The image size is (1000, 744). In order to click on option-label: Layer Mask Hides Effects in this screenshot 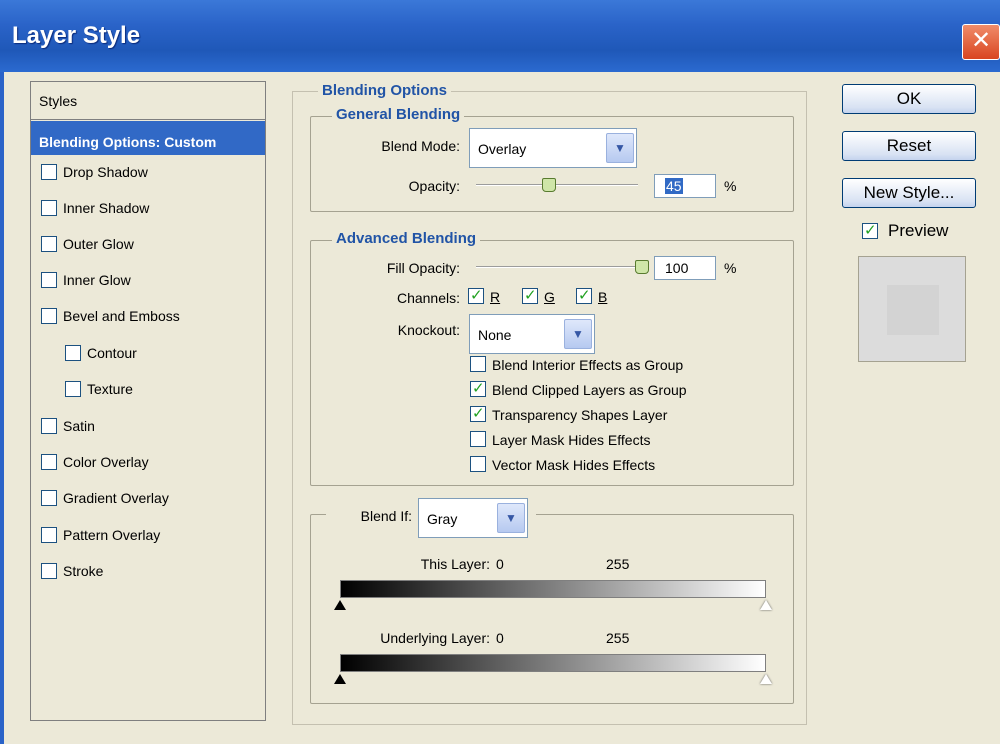, I will do `click(571, 440)`.